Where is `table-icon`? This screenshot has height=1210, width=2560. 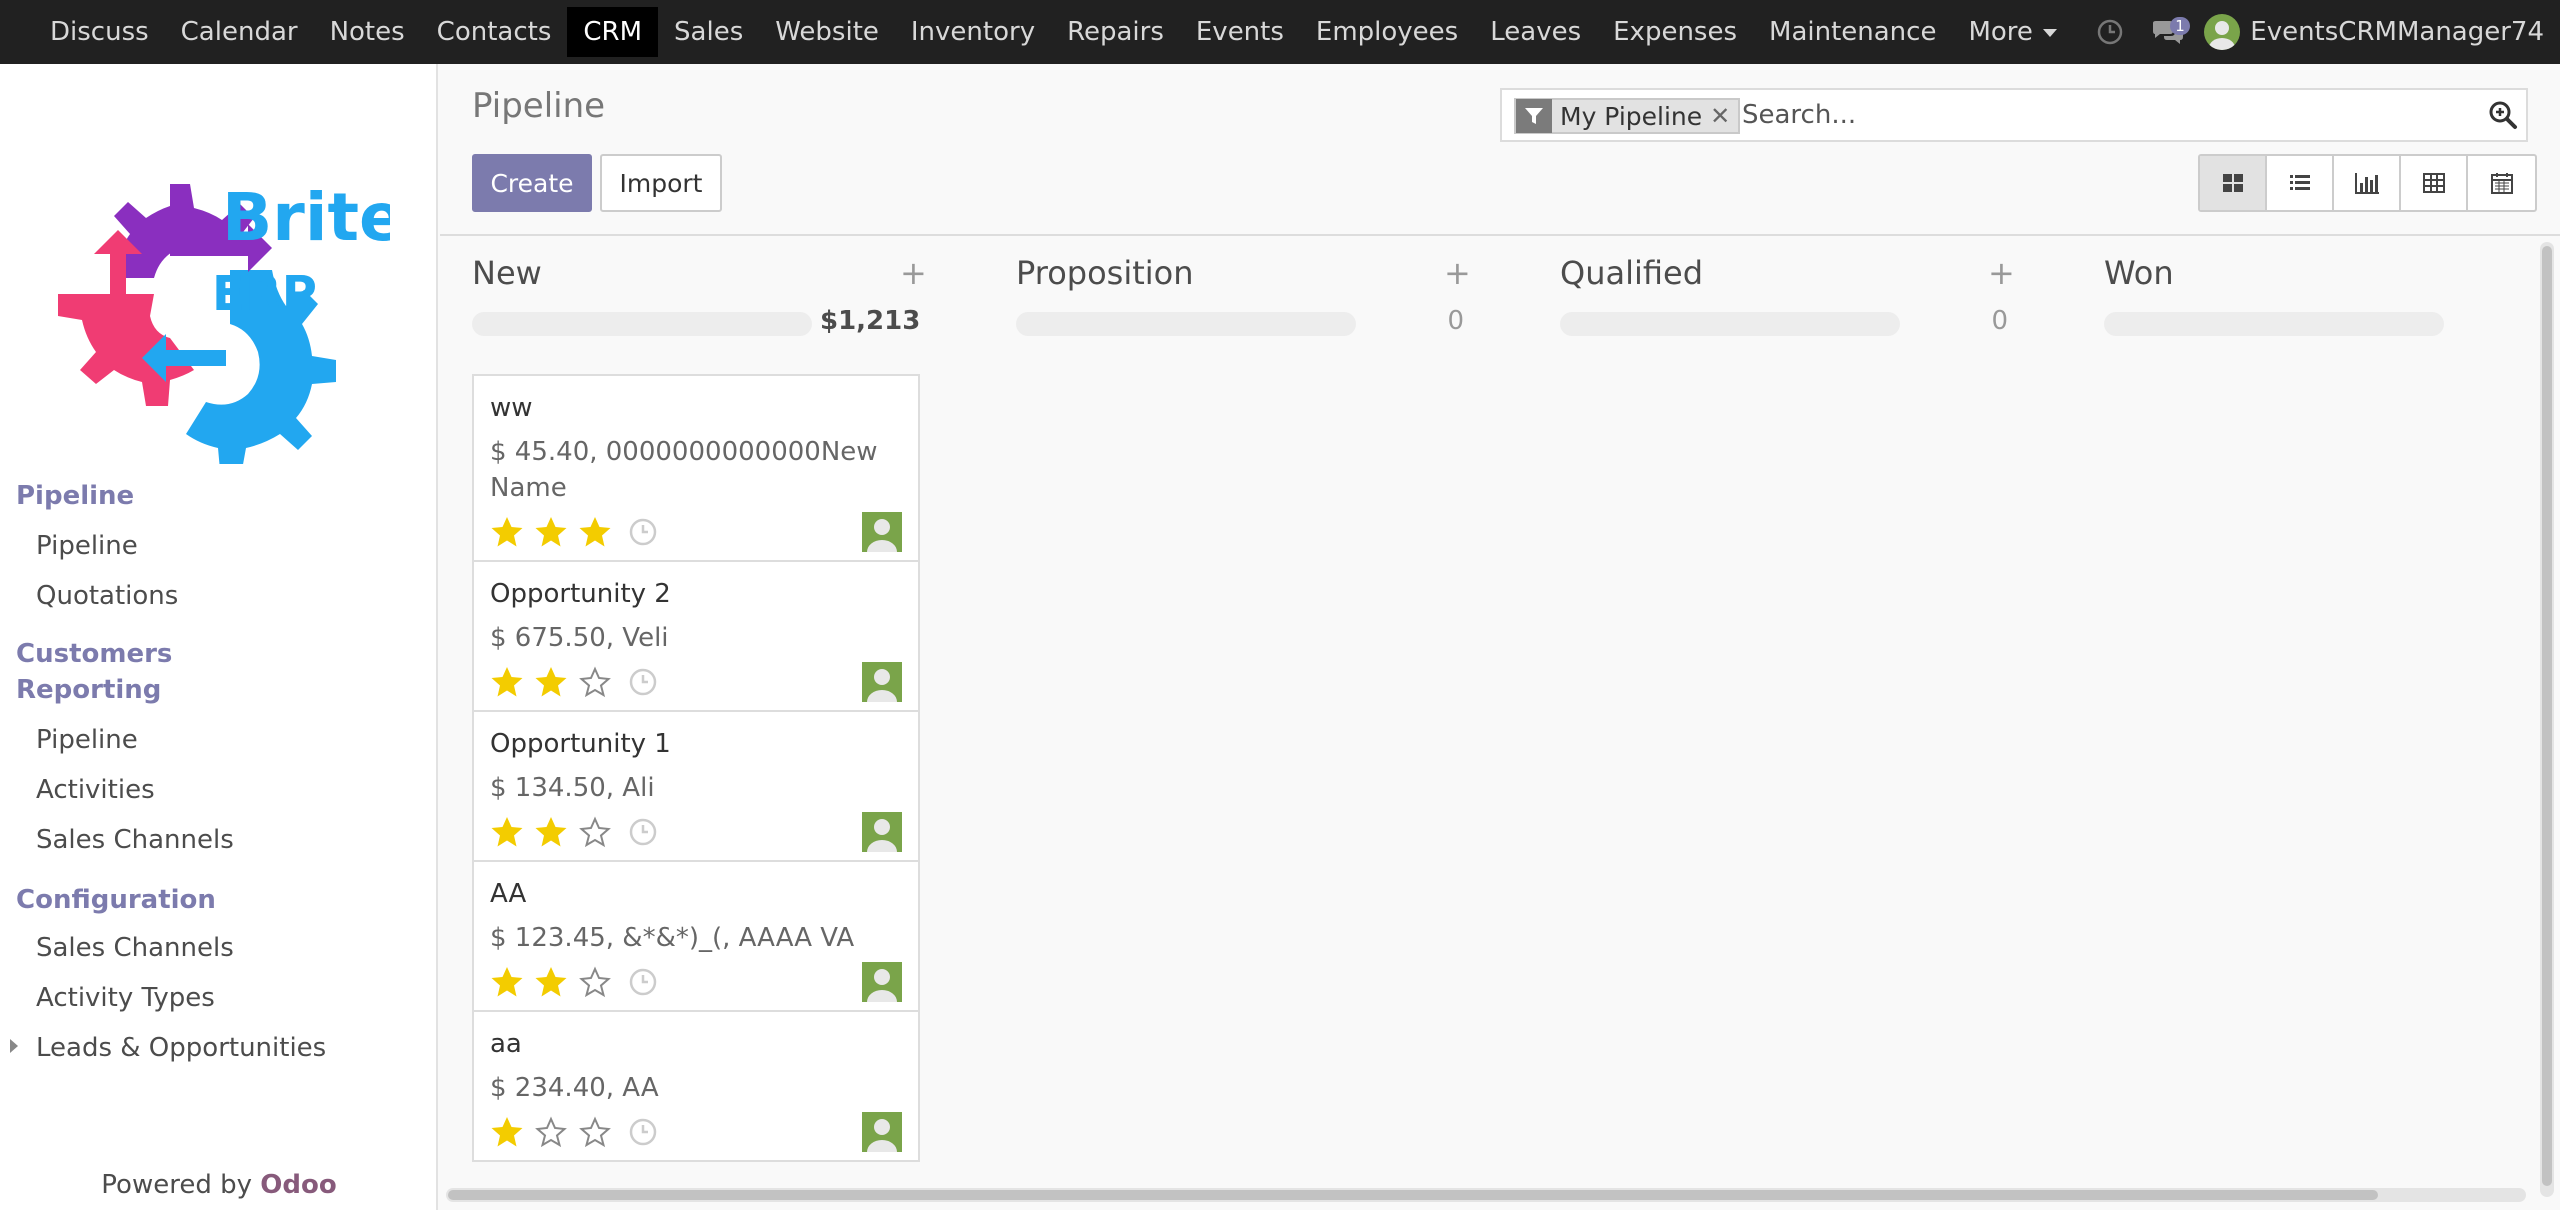 table-icon is located at coordinates (2433, 183).